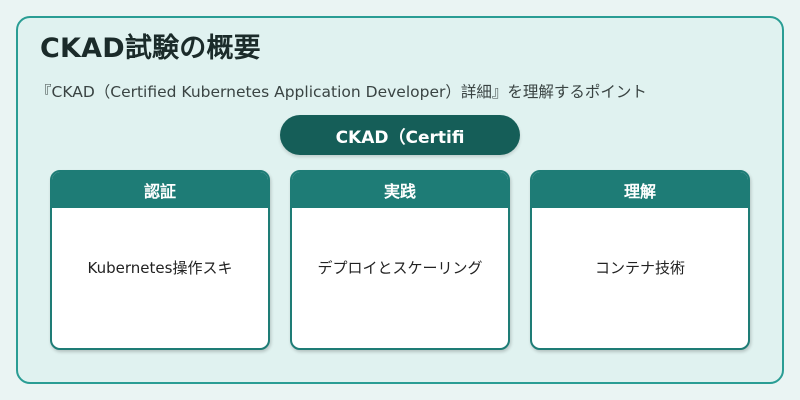 This screenshot has width=800, height=400. I want to click on card-heading: 理解, so click(640, 190).